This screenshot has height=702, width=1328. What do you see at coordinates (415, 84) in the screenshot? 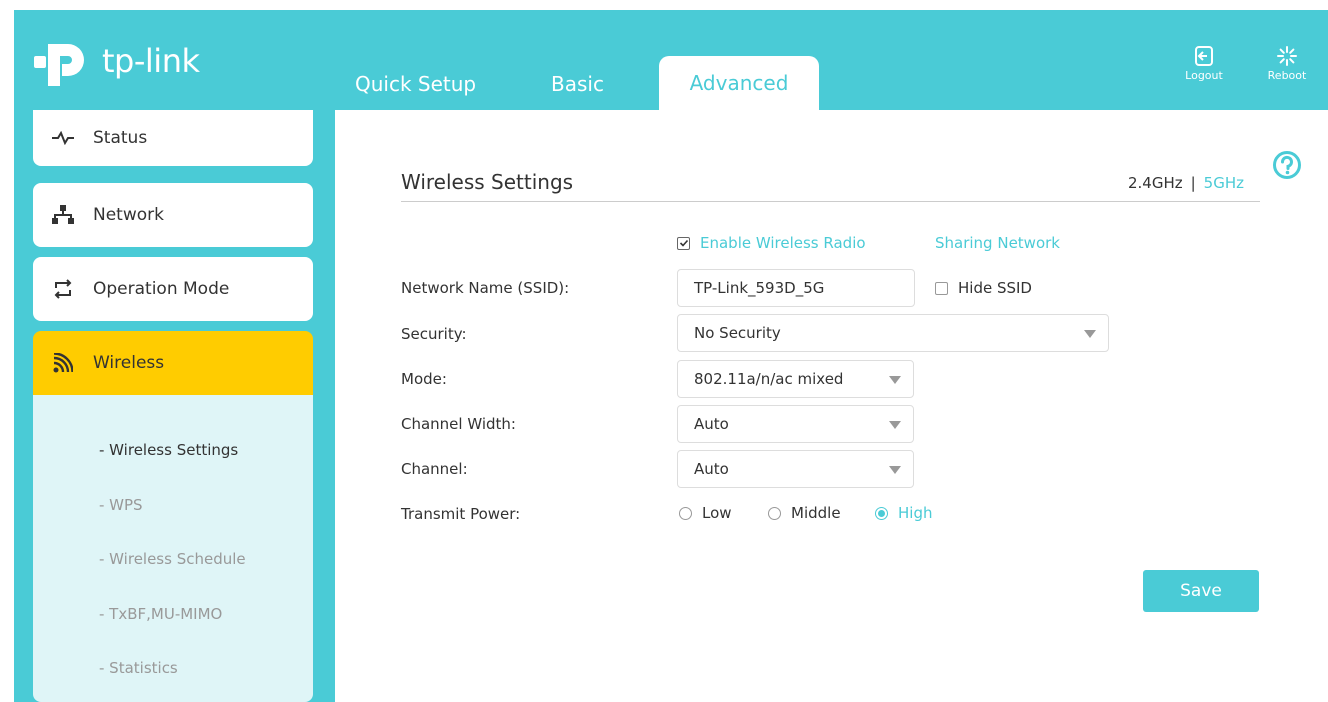
I see `tab-quick-setup: Quick Setup` at bounding box center [415, 84].